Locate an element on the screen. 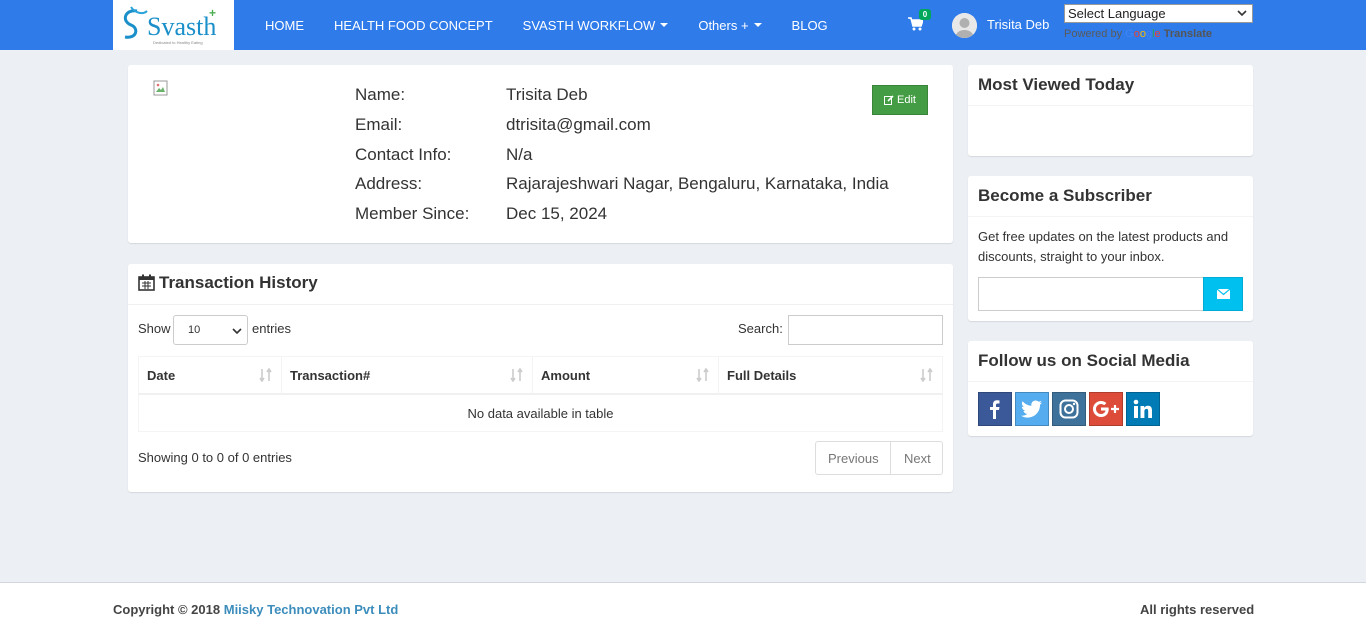  google-plus-icon is located at coordinates (1106, 409).